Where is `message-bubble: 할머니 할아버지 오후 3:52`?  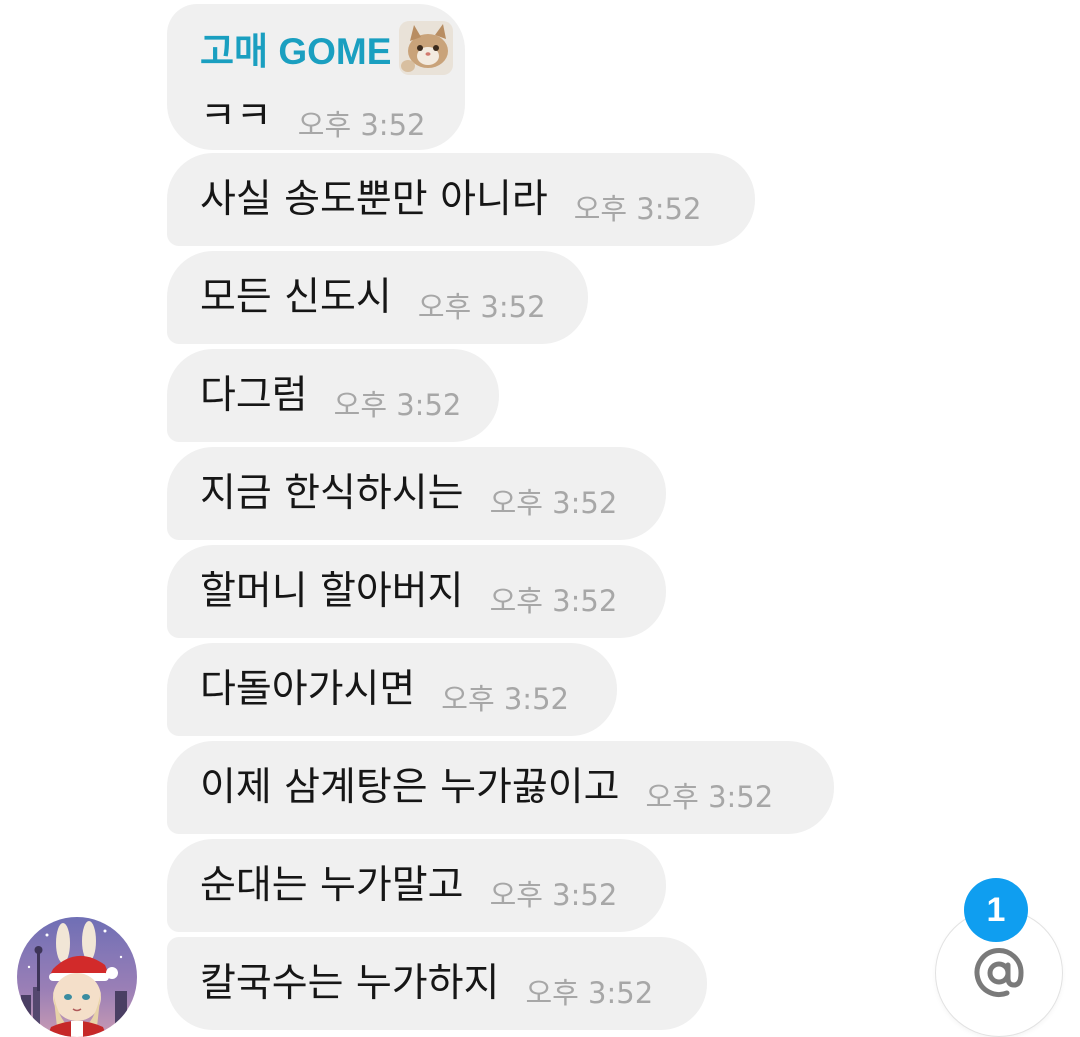 message-bubble: 할머니 할아버지 오후 3:52 is located at coordinates (416, 591).